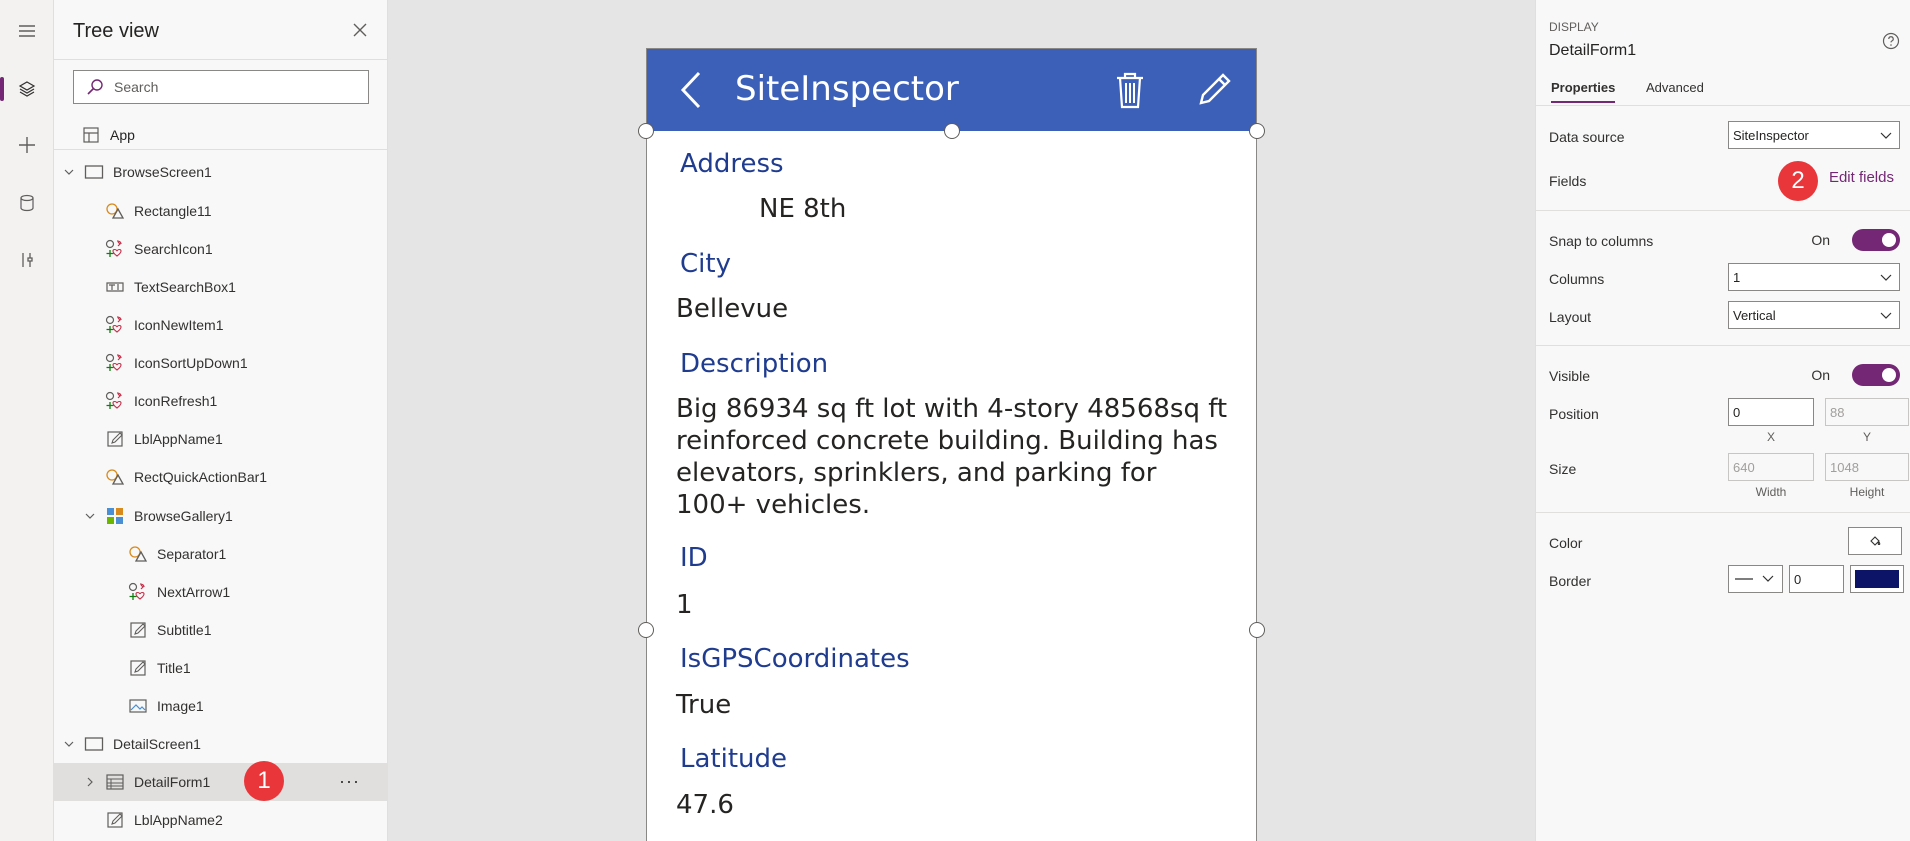  What do you see at coordinates (179, 325) in the screenshot?
I see `tree-item-label: IconNewItem1` at bounding box center [179, 325].